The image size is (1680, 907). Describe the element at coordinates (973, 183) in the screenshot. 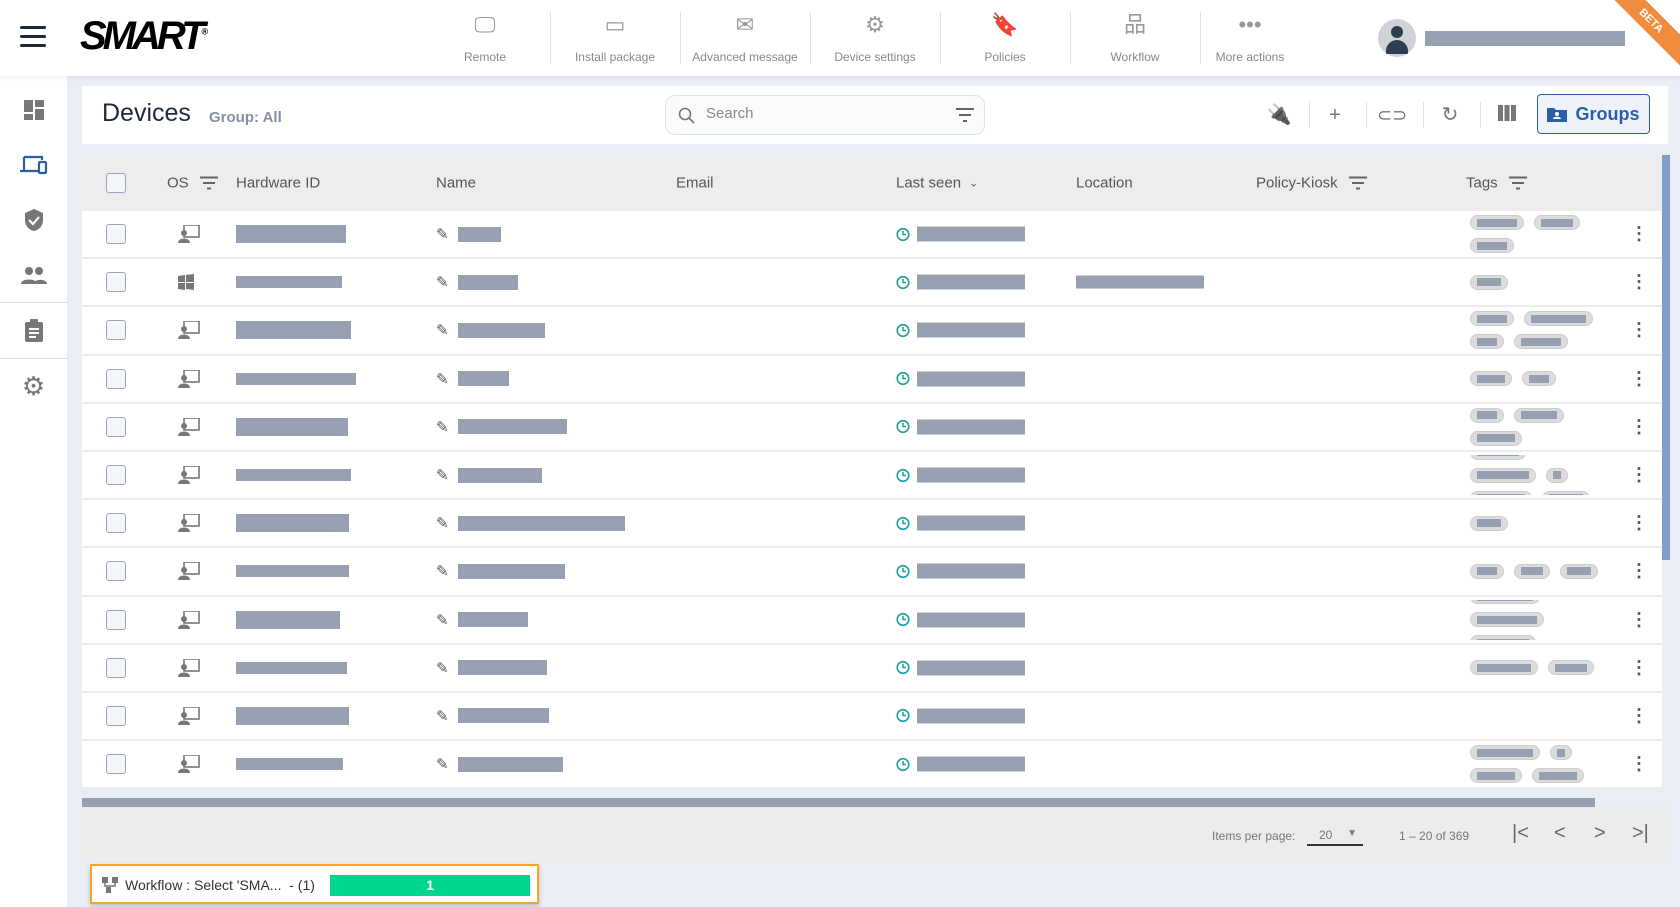

I see `sort-chevron-icon: ⌄` at that location.